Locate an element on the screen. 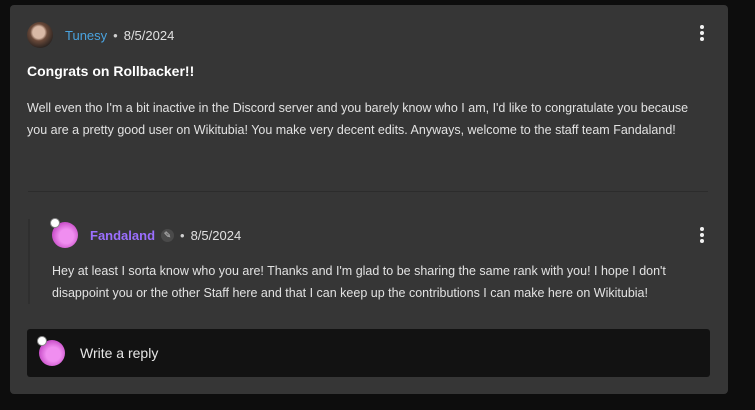 The width and height of the screenshot is (755, 410). reply-date: 8/5/2024 is located at coordinates (216, 235).